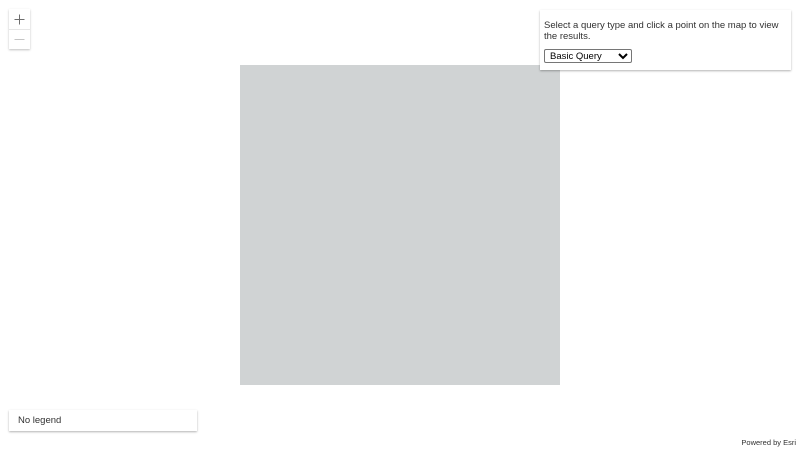 This screenshot has height=450, width=800. I want to click on attribution: Powered by Esri, so click(768, 442).